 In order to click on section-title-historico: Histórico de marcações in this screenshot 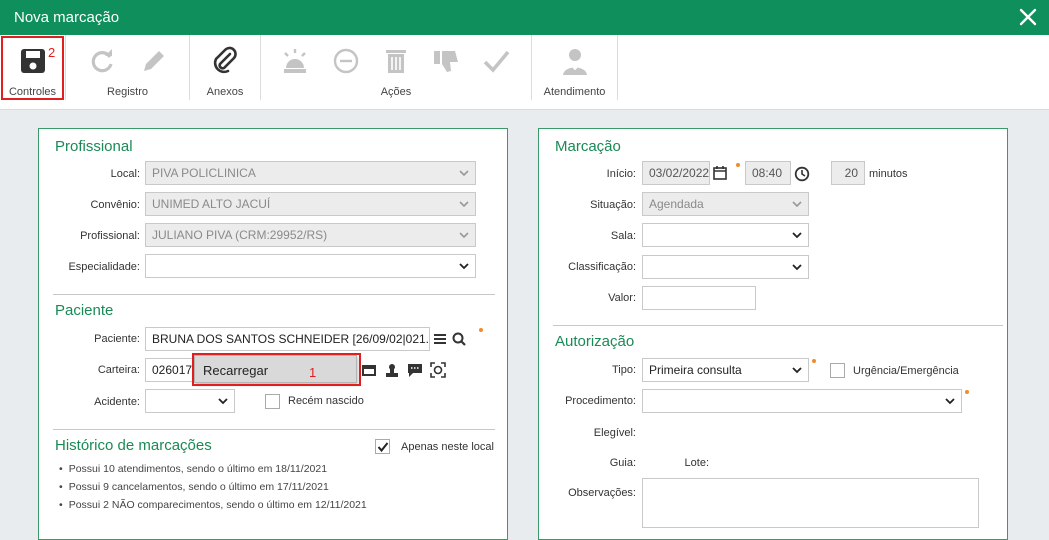, I will do `click(133, 445)`.